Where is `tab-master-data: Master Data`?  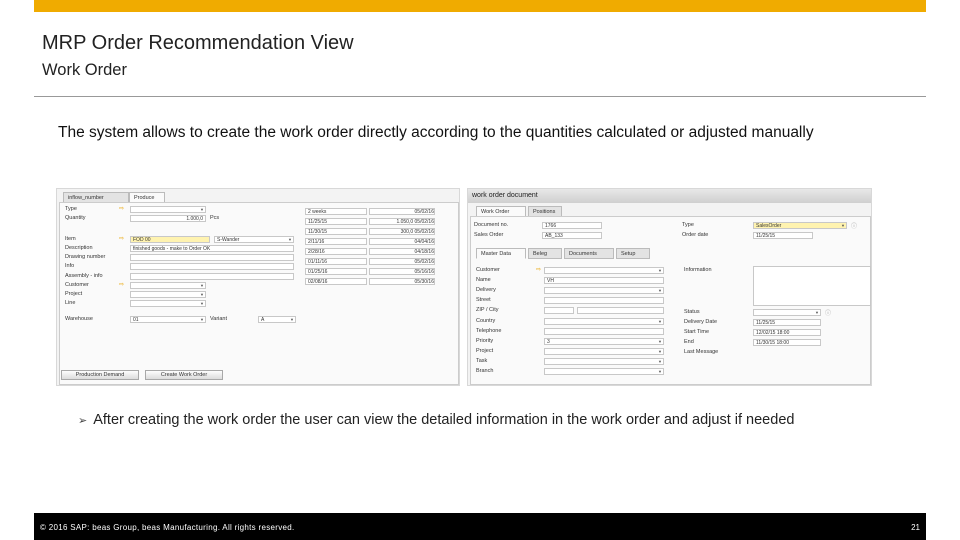
tab-master-data: Master Data is located at coordinates (501, 253).